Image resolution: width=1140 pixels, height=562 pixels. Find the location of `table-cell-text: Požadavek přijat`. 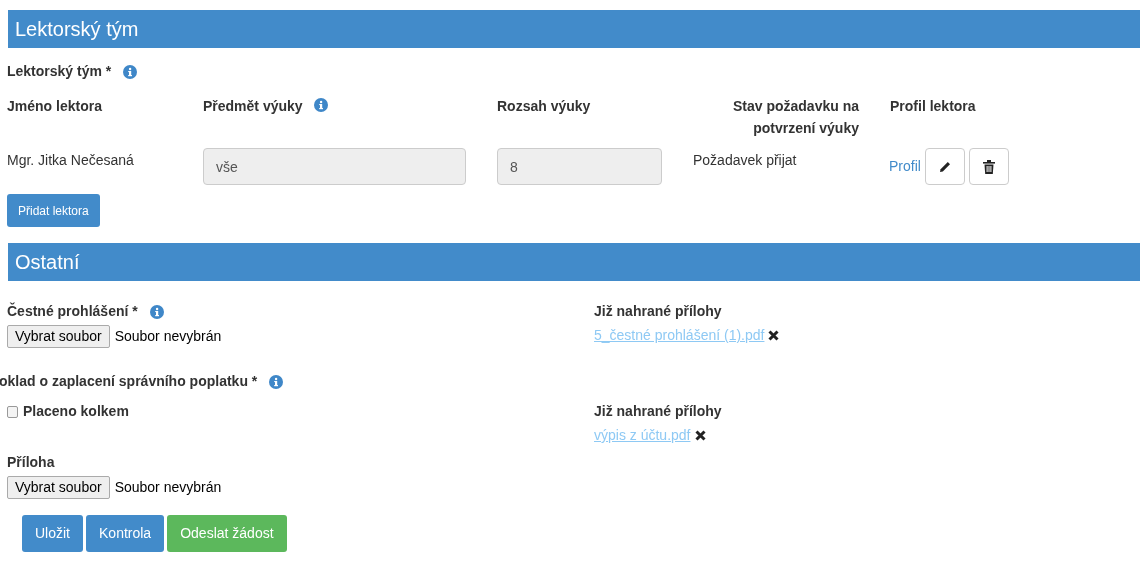

table-cell-text: Požadavek přijat is located at coordinates (745, 160).